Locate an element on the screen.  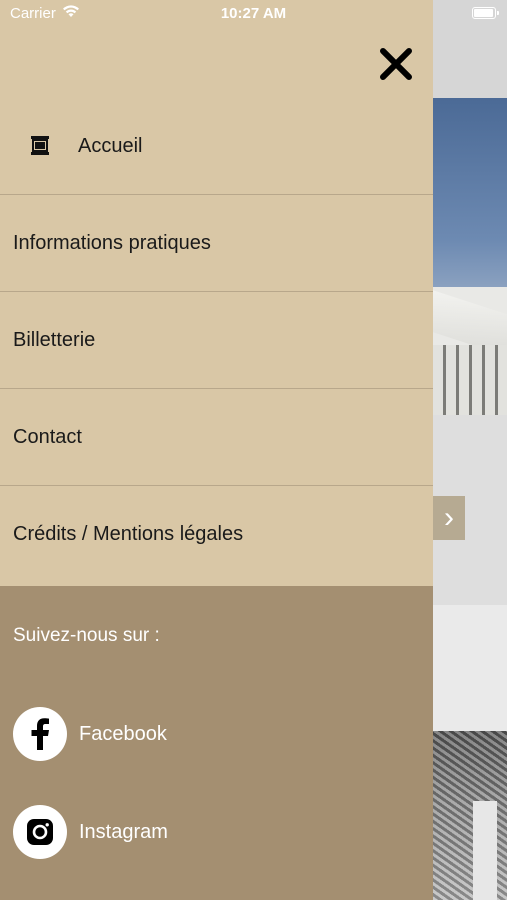
menu-item-label: Crédits / Mentions légales is located at coordinates (128, 533).